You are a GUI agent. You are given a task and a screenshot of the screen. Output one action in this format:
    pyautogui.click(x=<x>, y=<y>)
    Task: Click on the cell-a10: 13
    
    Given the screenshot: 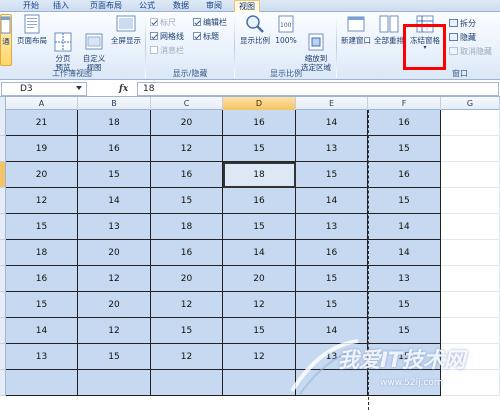 What is the action you would take?
    pyautogui.click(x=42, y=357)
    